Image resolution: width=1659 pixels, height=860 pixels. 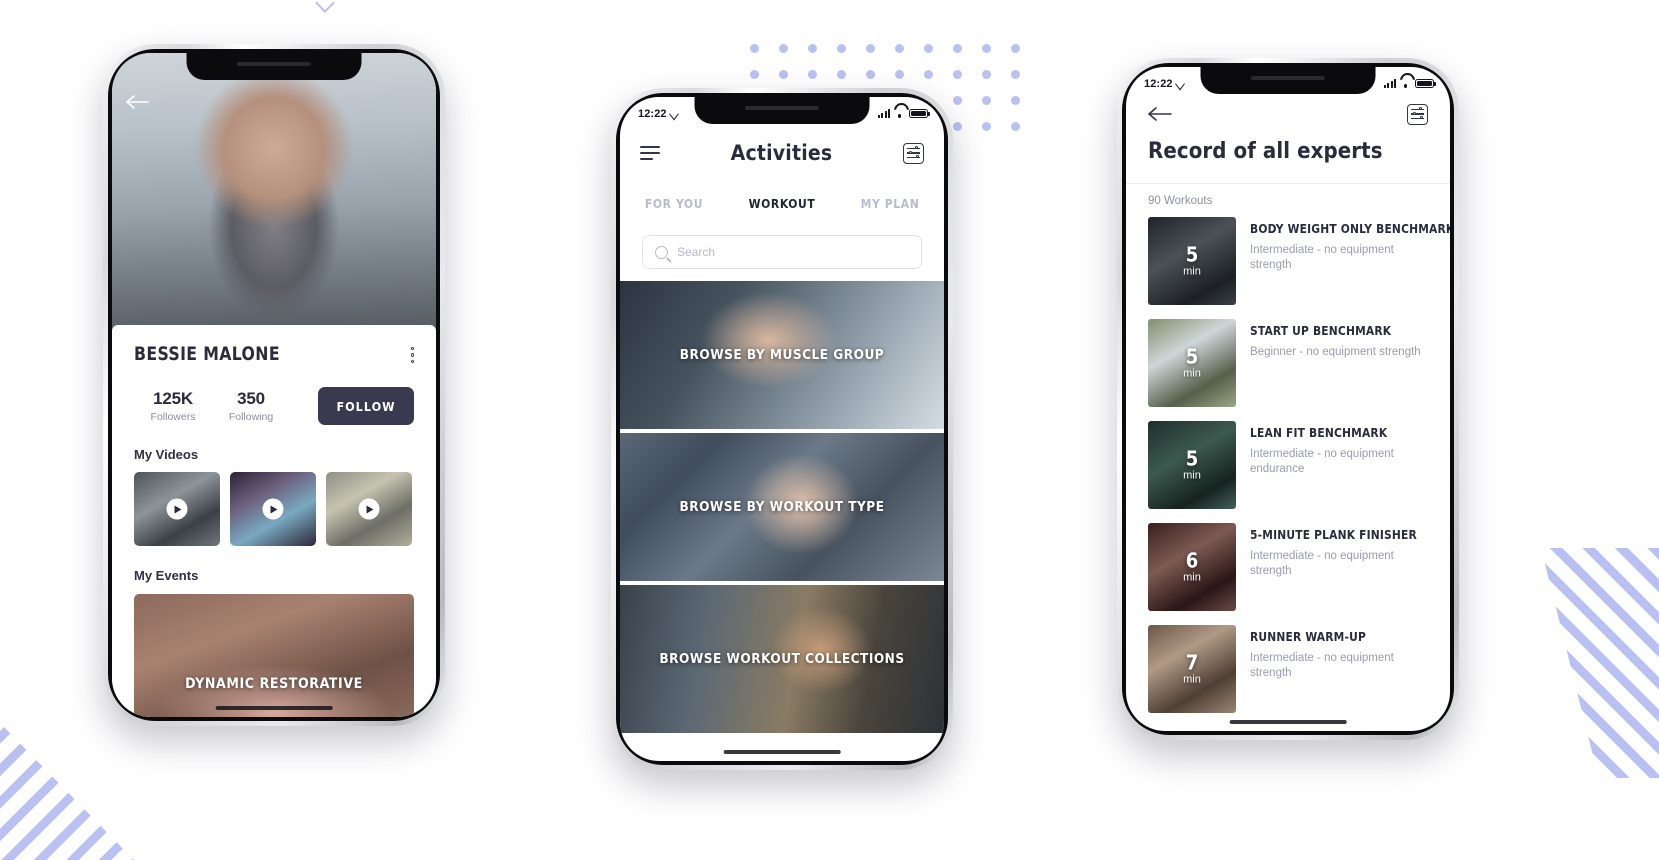 What do you see at coordinates (173, 417) in the screenshot?
I see `stat-label: Followers` at bounding box center [173, 417].